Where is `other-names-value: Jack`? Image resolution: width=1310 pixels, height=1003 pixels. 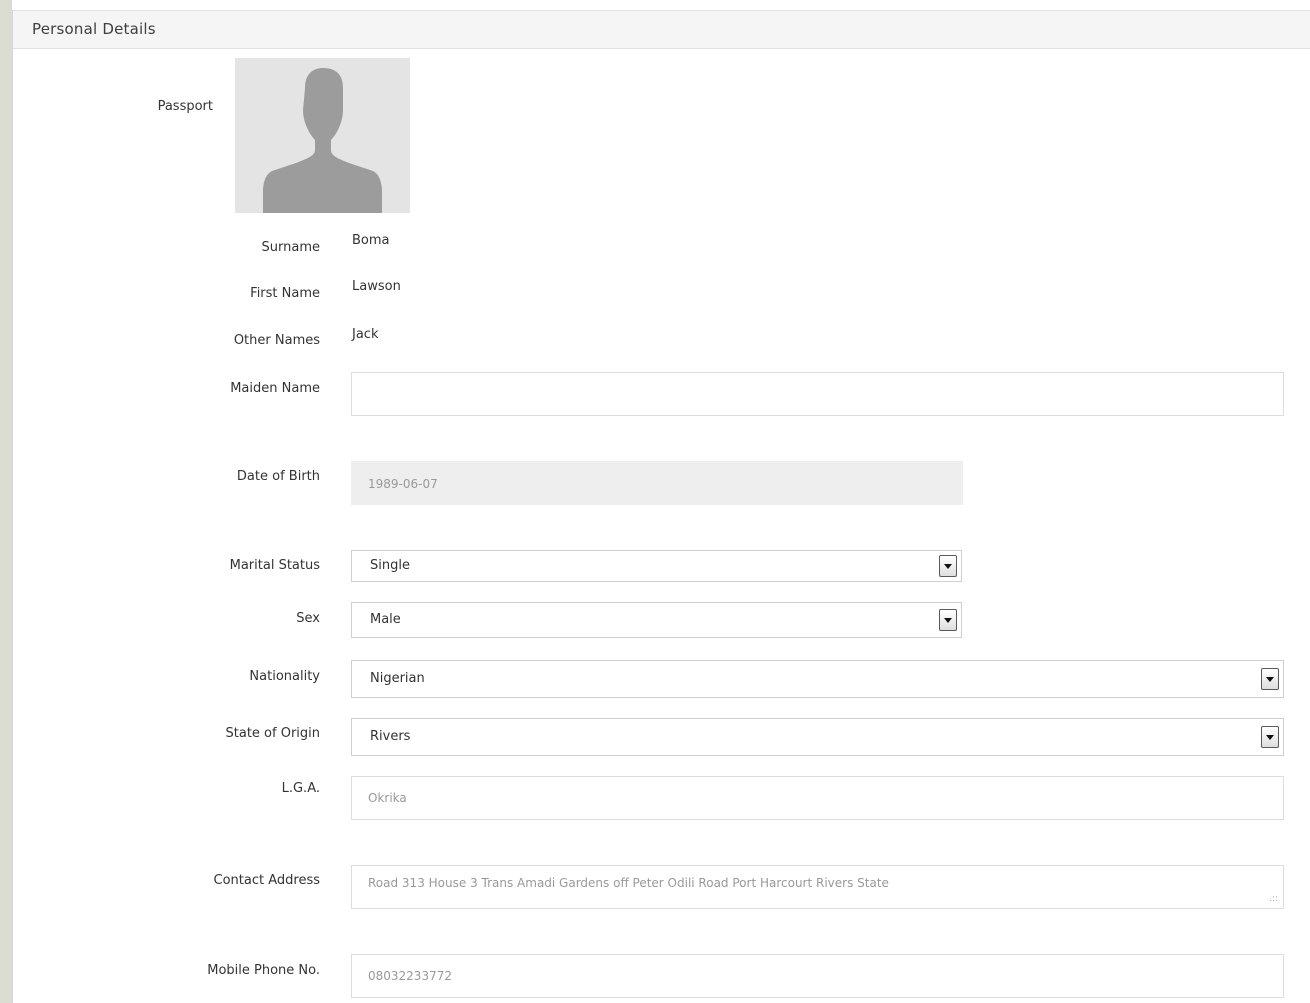 other-names-value: Jack is located at coordinates (365, 334).